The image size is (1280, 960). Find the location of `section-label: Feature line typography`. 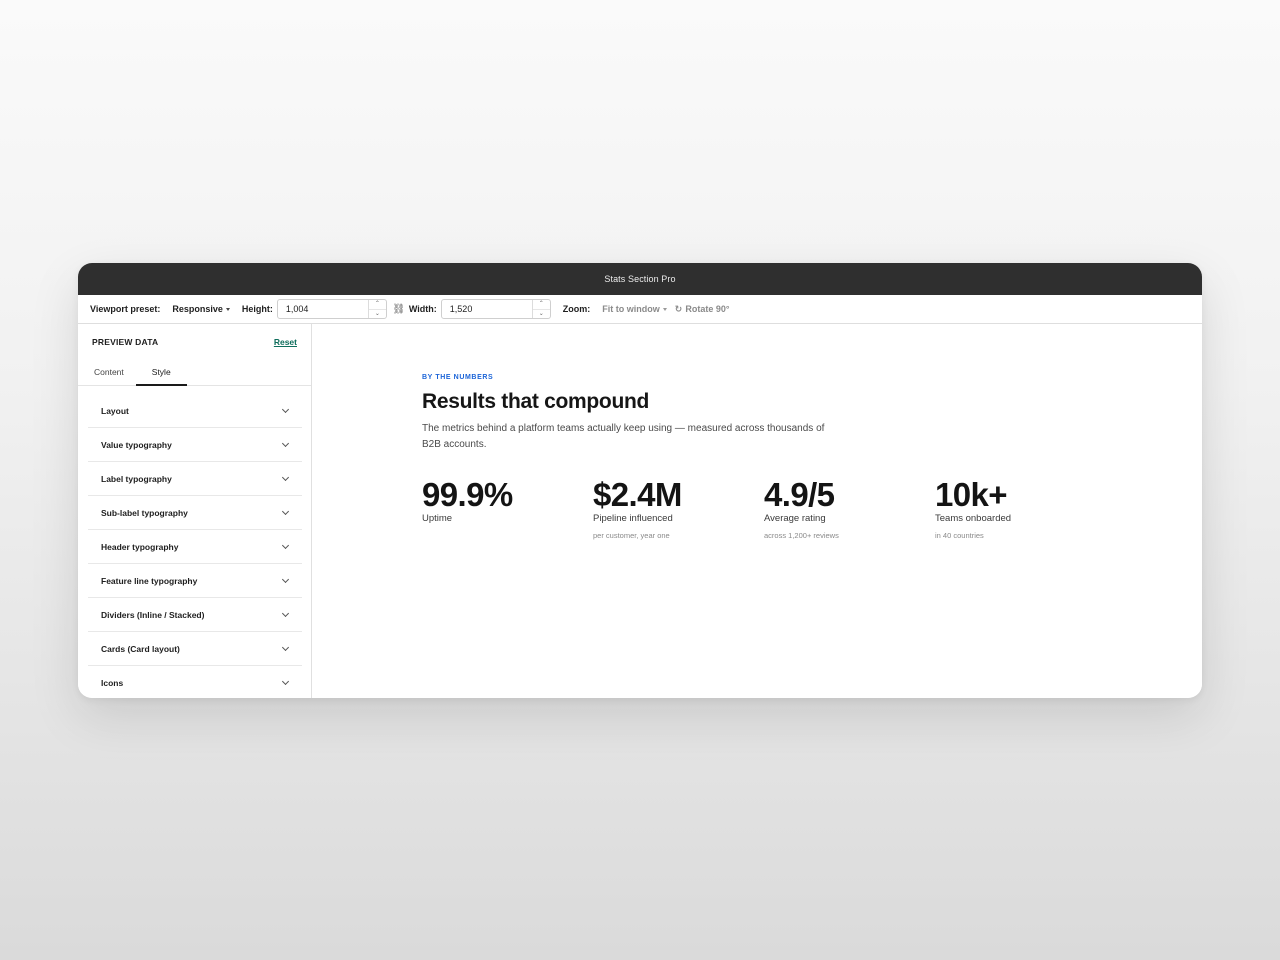

section-label: Feature line typography is located at coordinates (149, 580).